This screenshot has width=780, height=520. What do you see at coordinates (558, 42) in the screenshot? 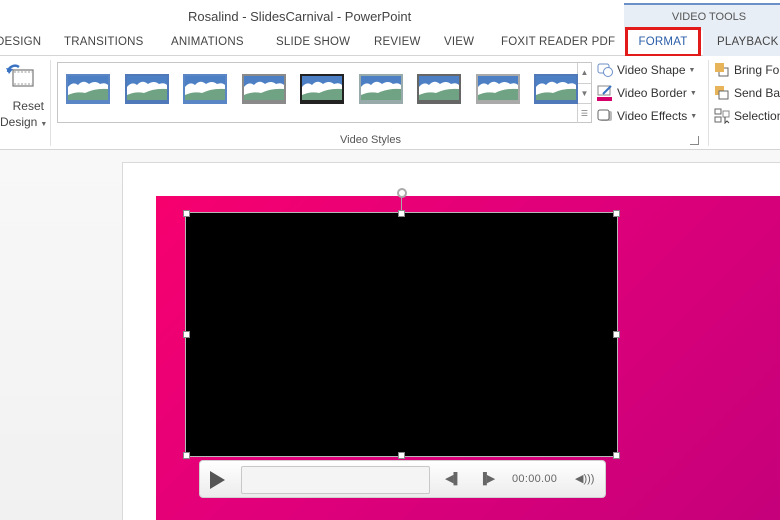
I see `tab-foxit-reader-pdf: FOXIT READER PDF` at bounding box center [558, 42].